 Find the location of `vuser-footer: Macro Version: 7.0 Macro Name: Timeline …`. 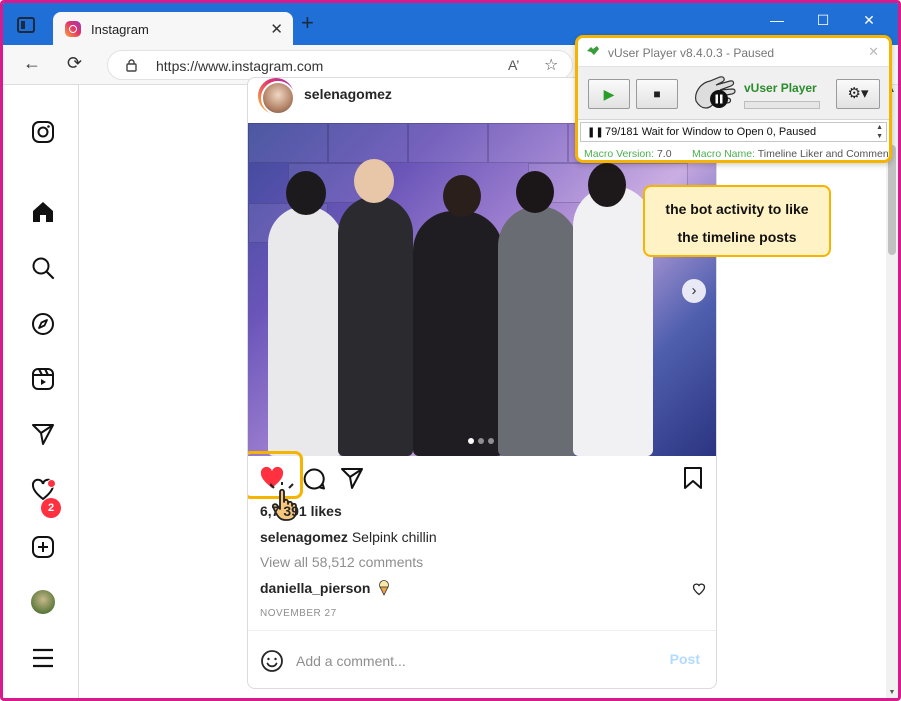

vuser-footer: Macro Version: 7.0 Macro Name: Timeline … is located at coordinates (735, 152).